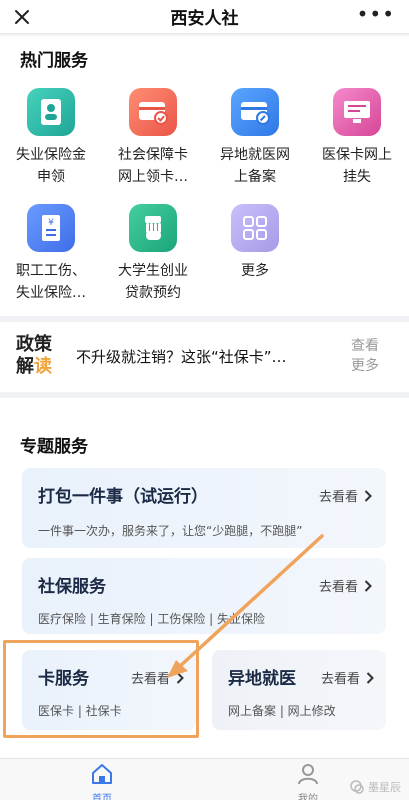  I want to click on tab-me-label: 我的, so click(308, 797).